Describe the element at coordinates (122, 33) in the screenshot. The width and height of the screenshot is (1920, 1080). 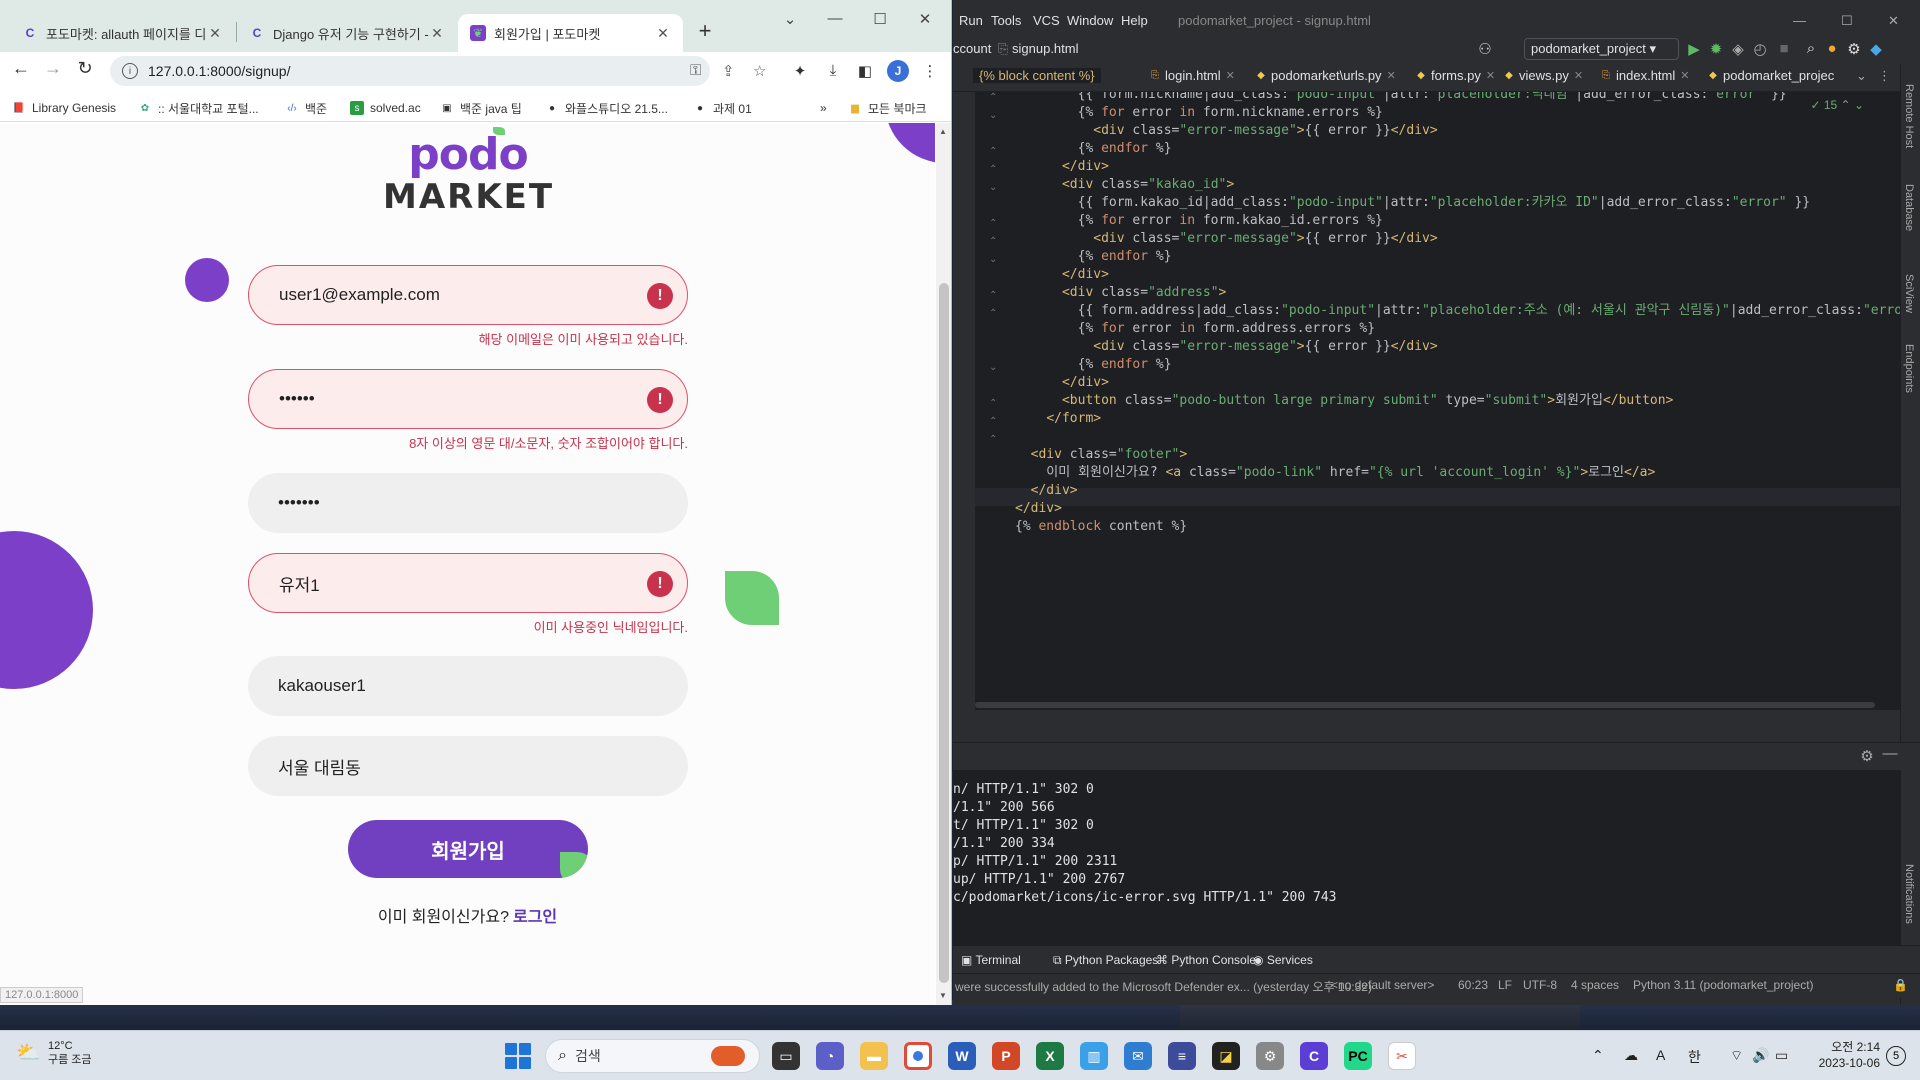
I see `tab-allauth: C 포도마켓: allauth 페이지를 디 ✕` at that location.